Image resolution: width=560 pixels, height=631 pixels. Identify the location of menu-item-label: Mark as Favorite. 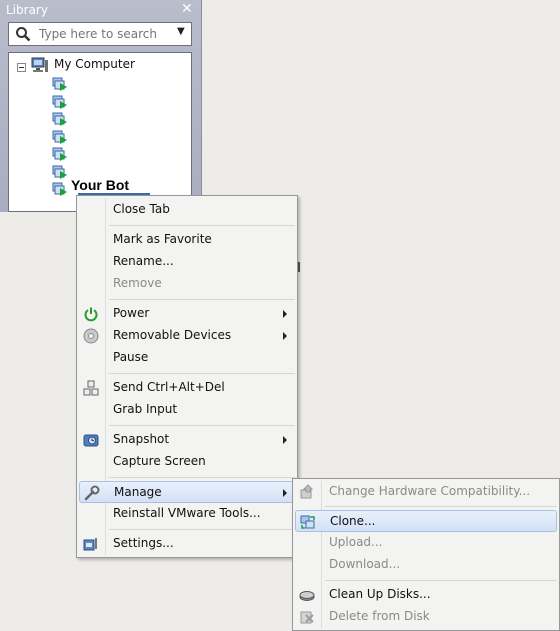
(162, 239).